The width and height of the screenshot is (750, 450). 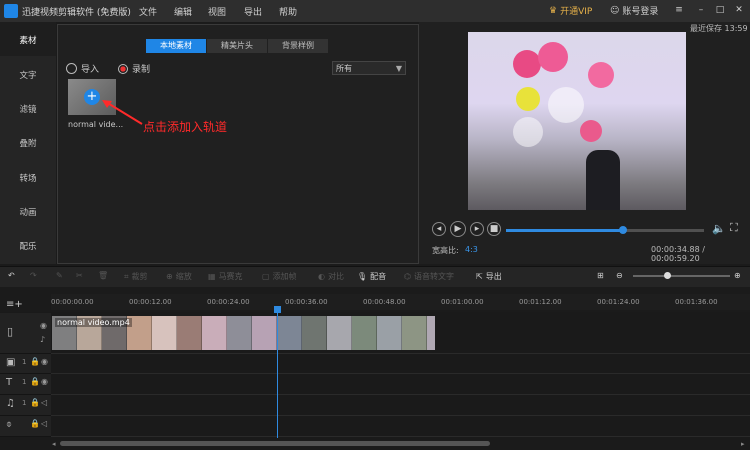 What do you see at coordinates (79, 275) in the screenshot?
I see `scissors-icon: ✂` at bounding box center [79, 275].